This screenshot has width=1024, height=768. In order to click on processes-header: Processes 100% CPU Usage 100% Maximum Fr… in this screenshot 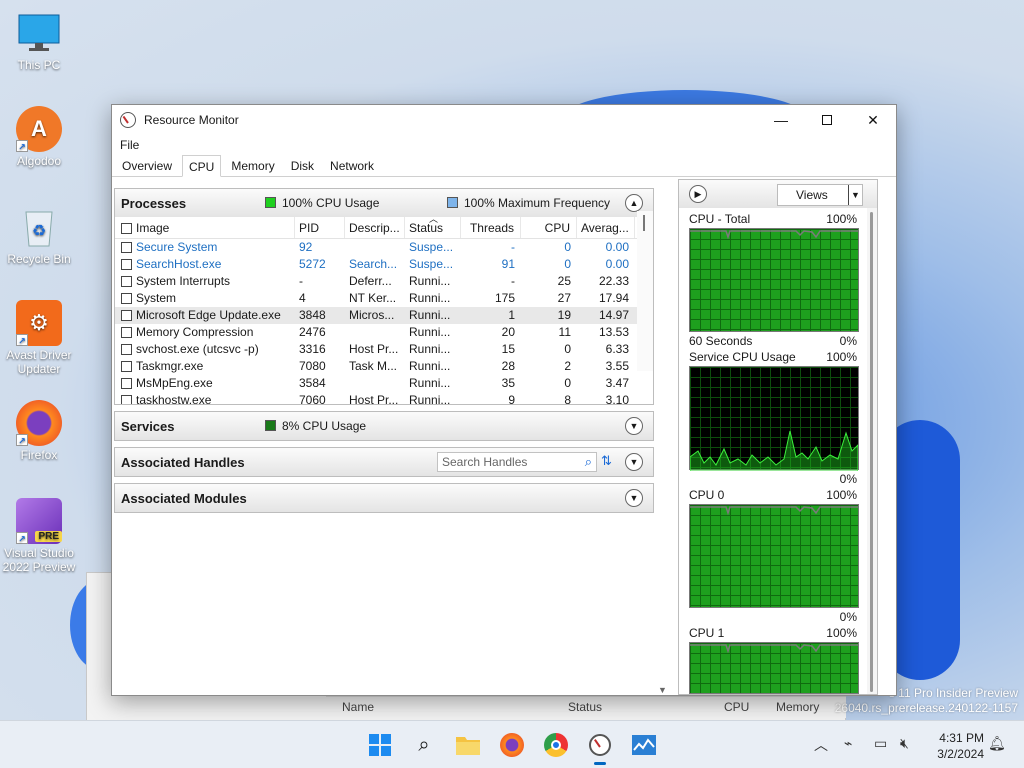, I will do `click(384, 203)`.